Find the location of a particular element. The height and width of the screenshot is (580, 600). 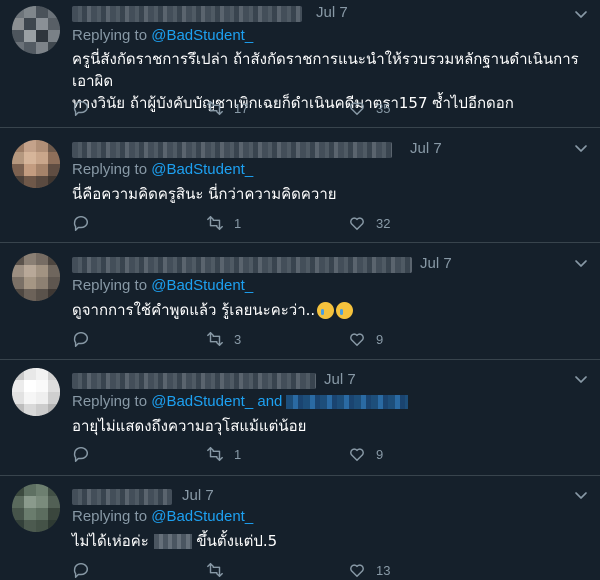

like-button: 13 is located at coordinates (369, 570).